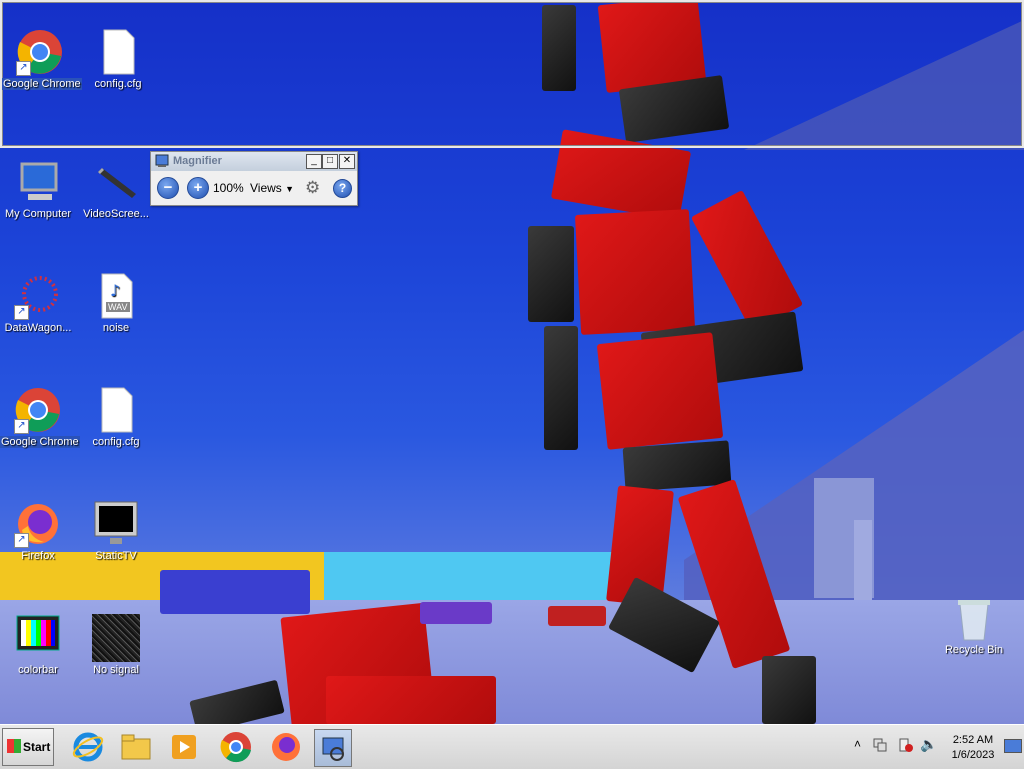 The width and height of the screenshot is (1024, 769). Describe the element at coordinates (312, 188) in the screenshot. I see `gear-icon: ⚙` at that location.